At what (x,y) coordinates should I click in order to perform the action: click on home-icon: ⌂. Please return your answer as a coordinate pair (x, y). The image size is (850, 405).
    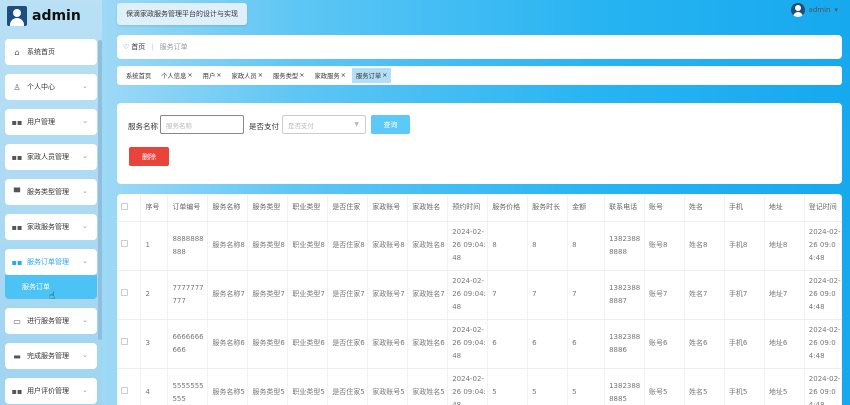
    Looking at the image, I should click on (17, 52).